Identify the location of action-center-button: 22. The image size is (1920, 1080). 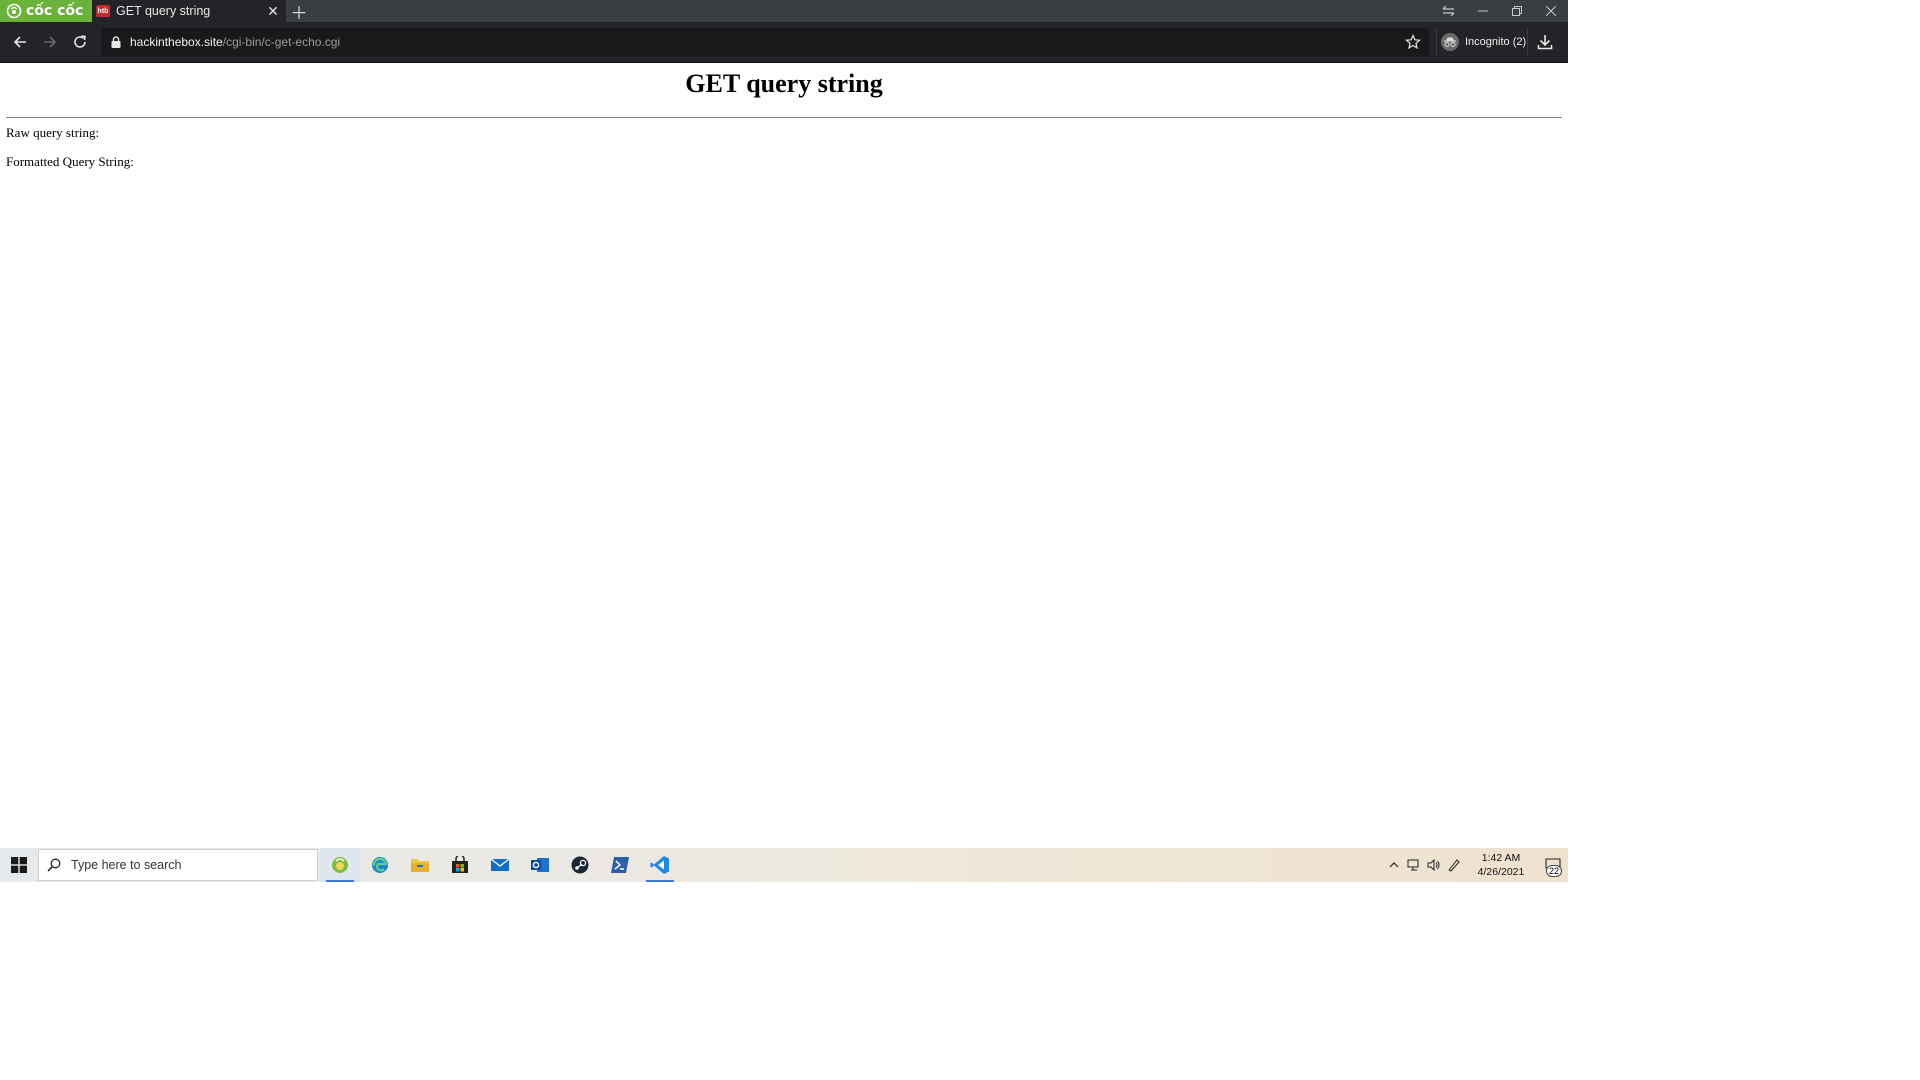
(1553, 865).